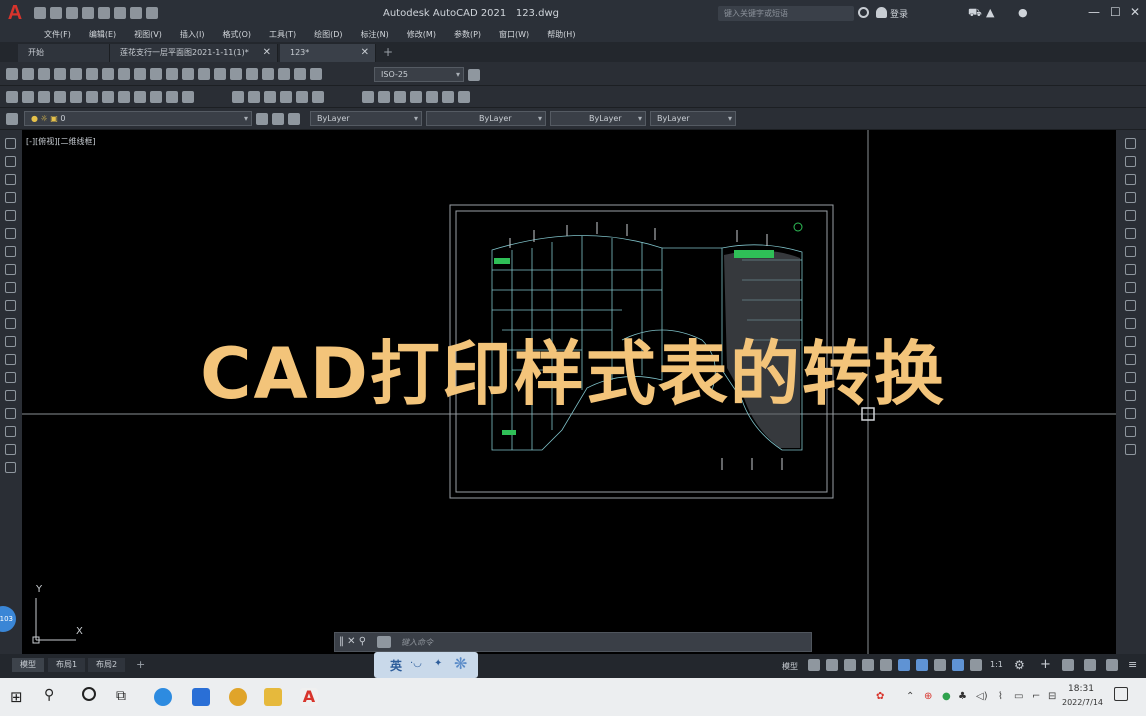  I want to click on polyline-icon, so click(10, 179).